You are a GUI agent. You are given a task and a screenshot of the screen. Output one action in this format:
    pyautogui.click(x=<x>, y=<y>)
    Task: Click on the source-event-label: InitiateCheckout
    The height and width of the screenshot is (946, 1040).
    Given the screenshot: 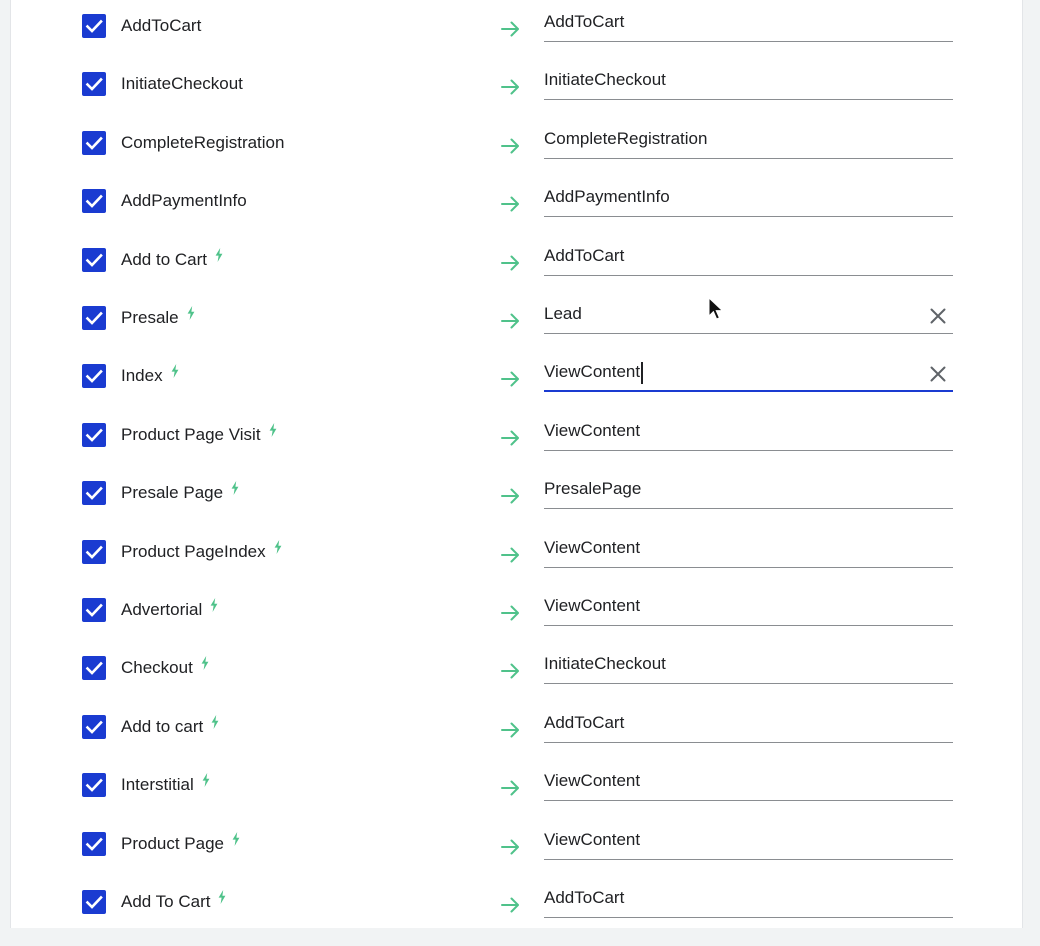 What is the action you would take?
    pyautogui.click(x=182, y=84)
    